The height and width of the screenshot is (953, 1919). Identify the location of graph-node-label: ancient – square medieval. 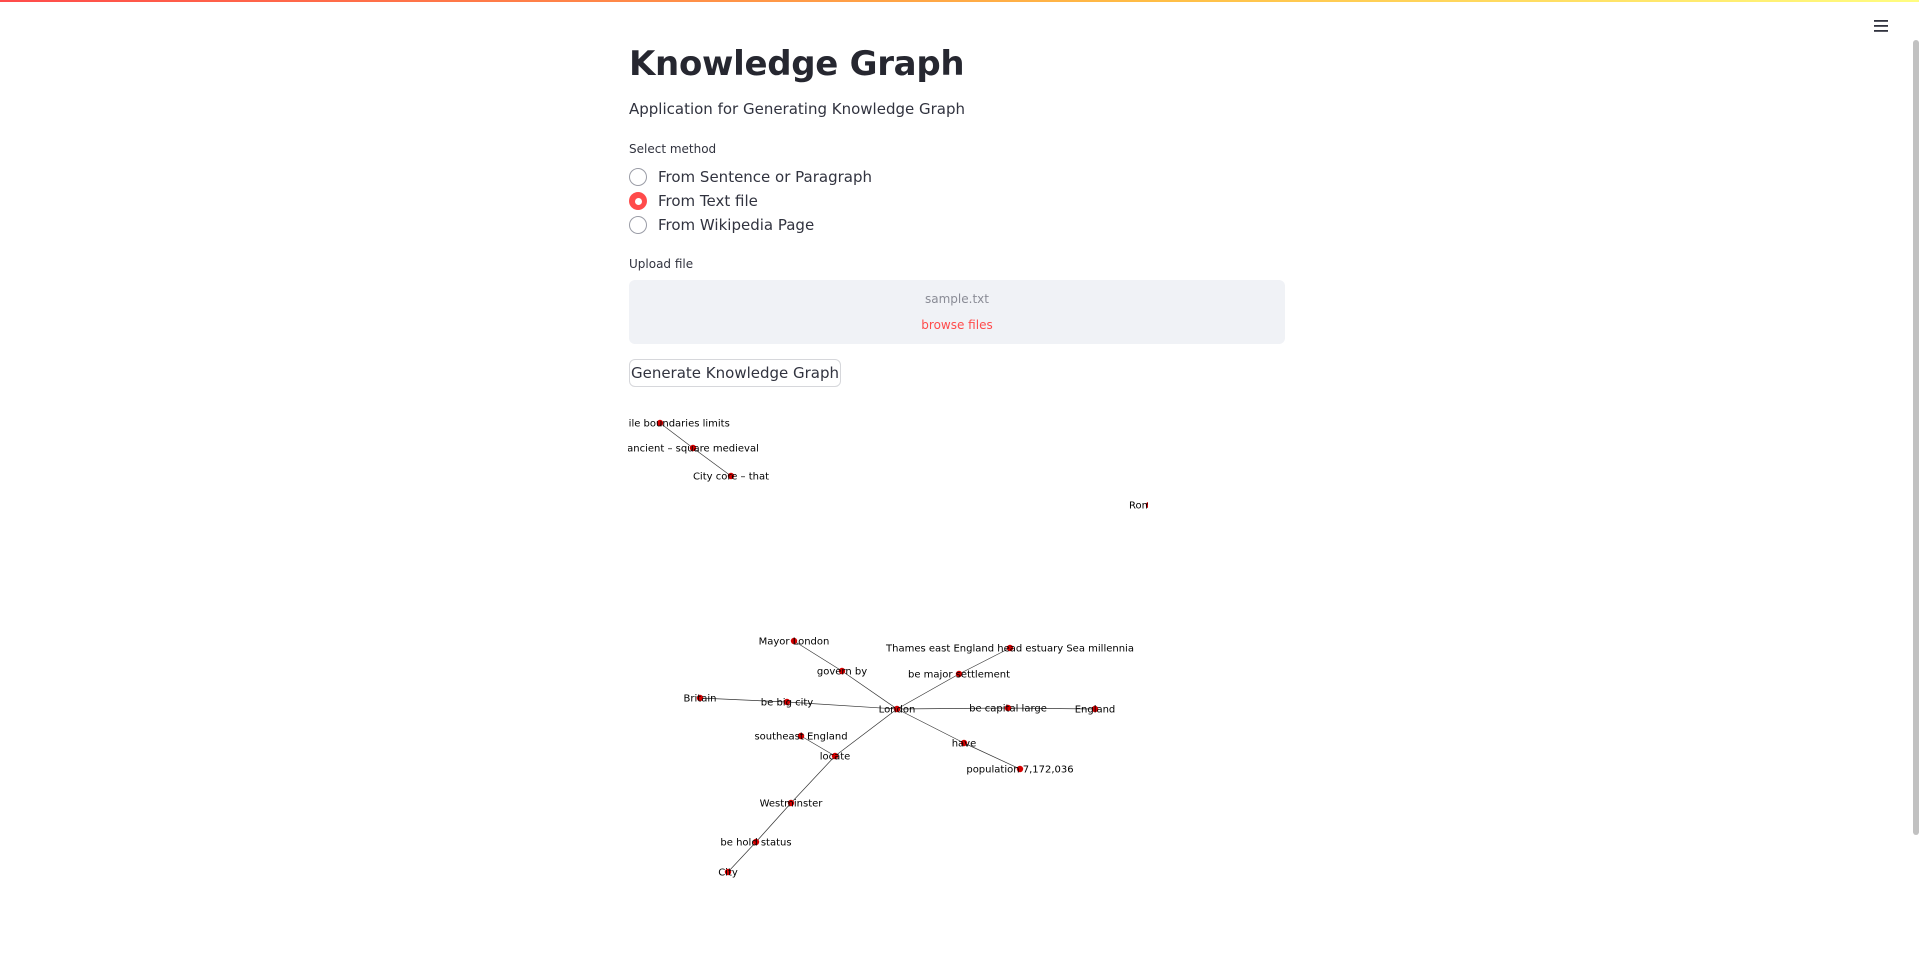
(693, 449).